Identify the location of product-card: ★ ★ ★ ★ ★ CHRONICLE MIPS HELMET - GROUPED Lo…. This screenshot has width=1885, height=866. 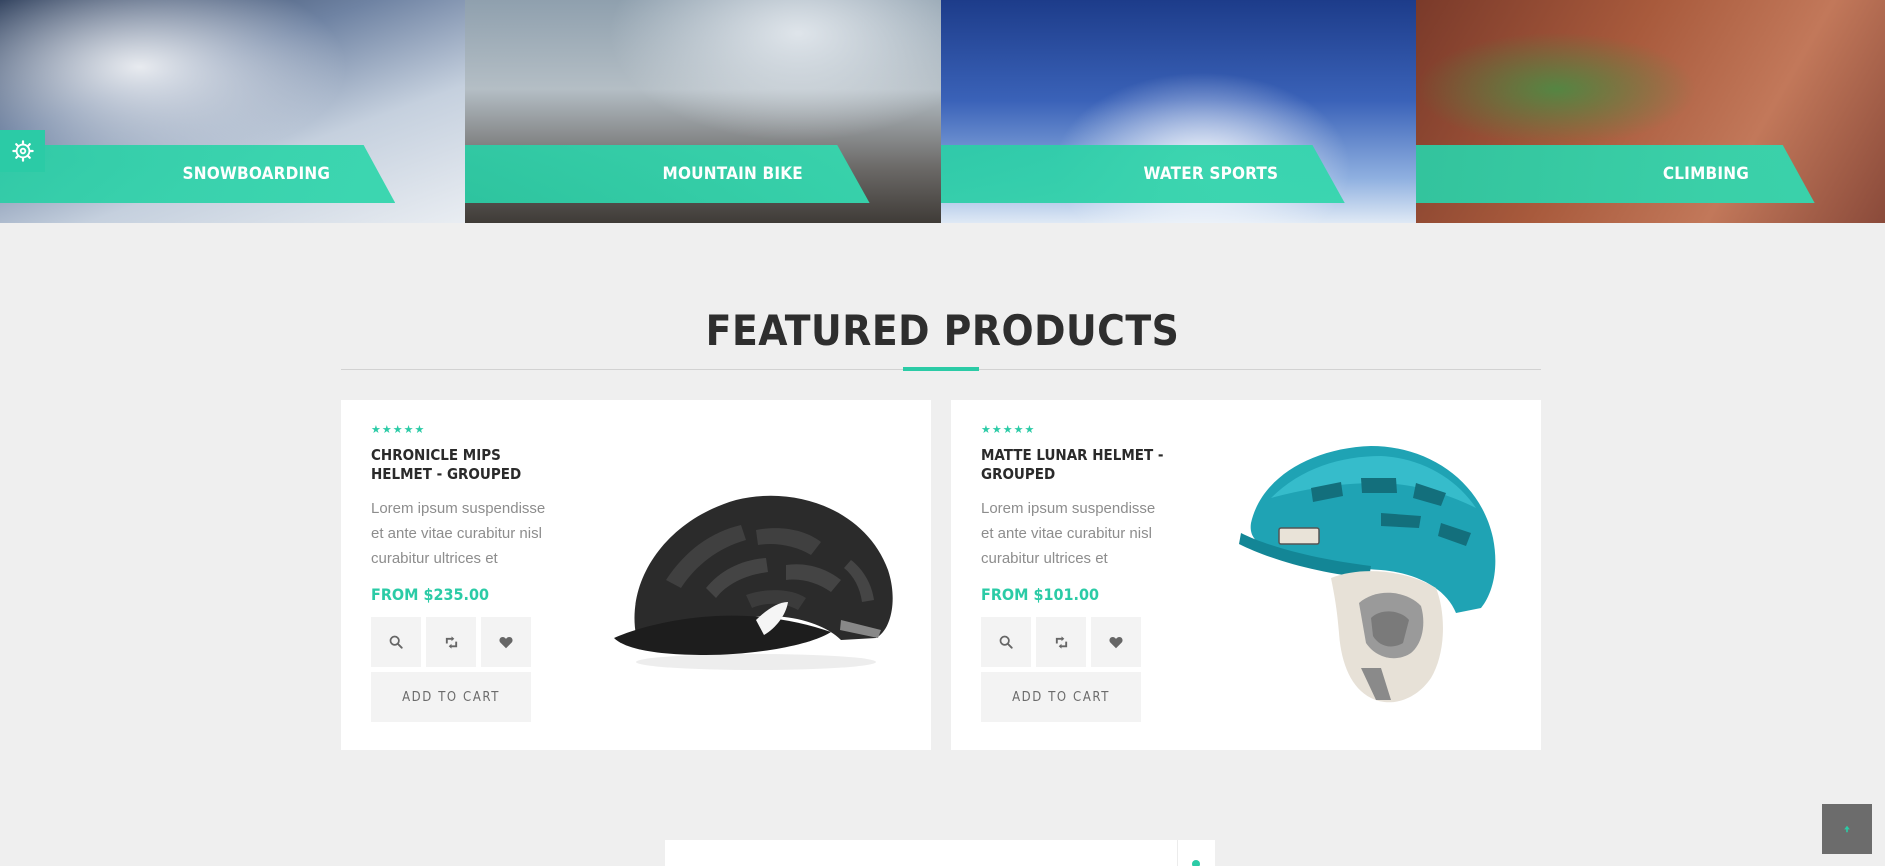
(636, 575).